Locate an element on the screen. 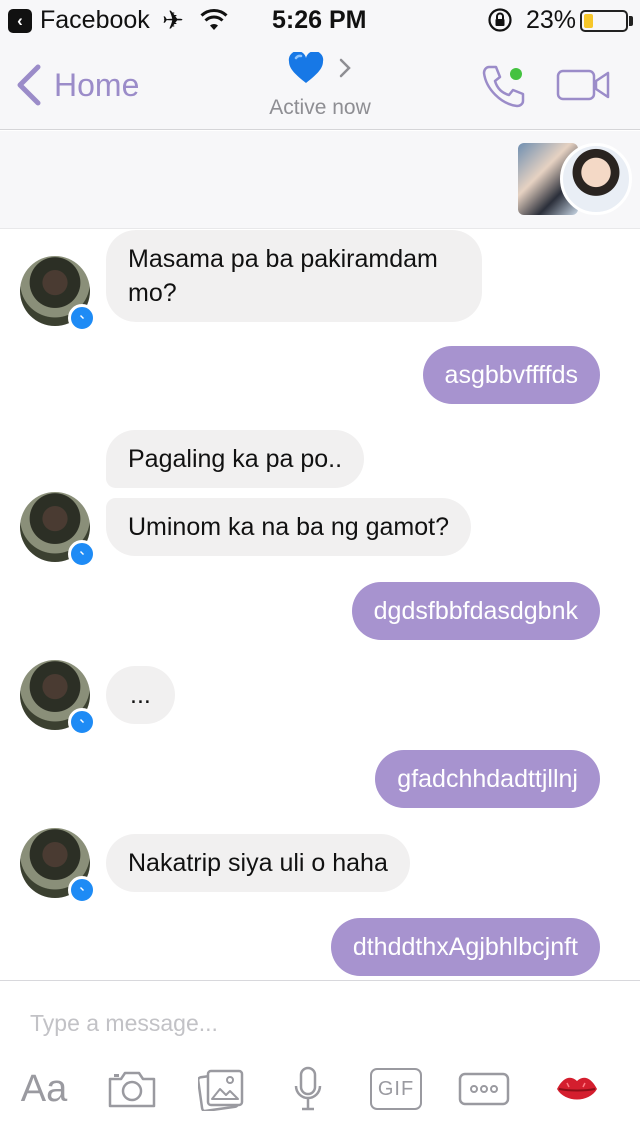 The image size is (640, 1136). more-icon is located at coordinates (484, 1089).